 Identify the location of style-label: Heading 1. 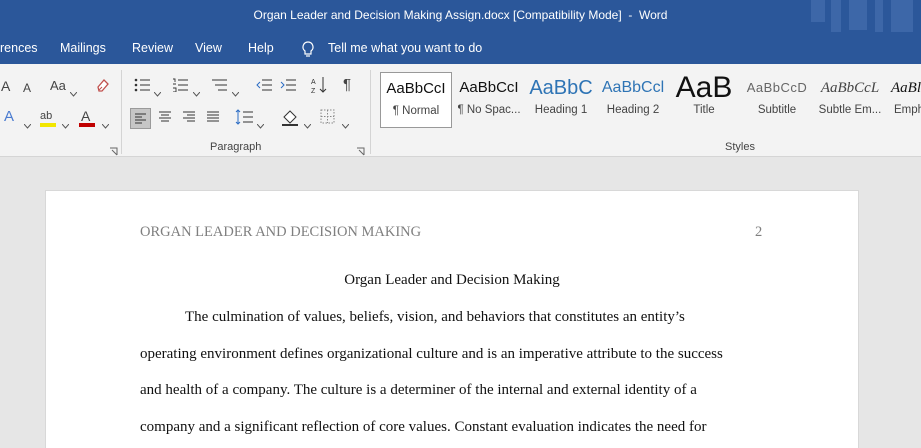
(561, 110).